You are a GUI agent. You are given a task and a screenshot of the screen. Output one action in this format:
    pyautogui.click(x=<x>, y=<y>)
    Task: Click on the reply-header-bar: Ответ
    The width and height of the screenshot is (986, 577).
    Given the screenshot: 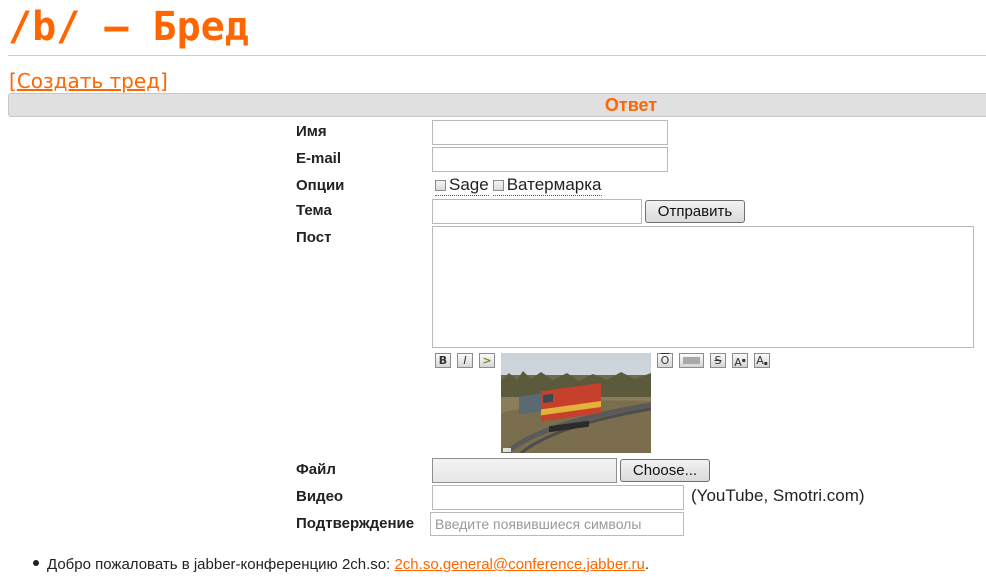 What is the action you would take?
    pyautogui.click(x=497, y=105)
    